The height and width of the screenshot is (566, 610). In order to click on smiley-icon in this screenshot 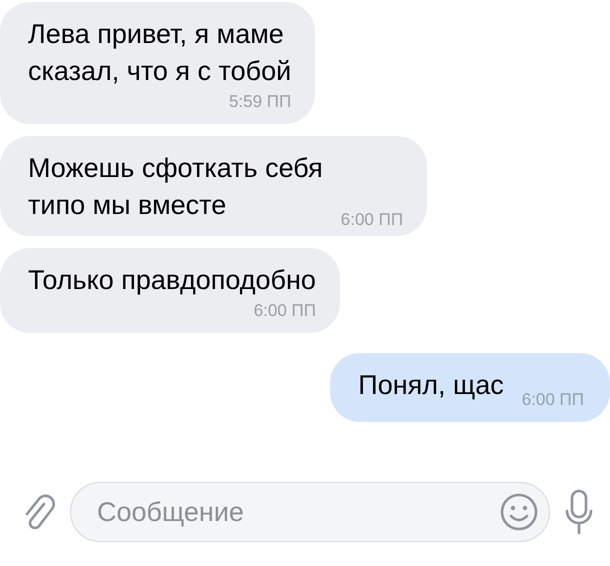, I will do `click(519, 512)`.